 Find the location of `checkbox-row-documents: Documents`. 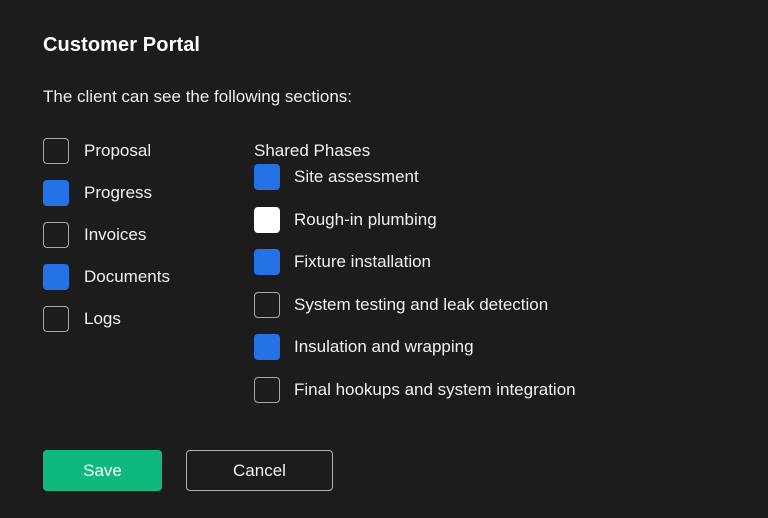

checkbox-row-documents: Documents is located at coordinates (143, 277).